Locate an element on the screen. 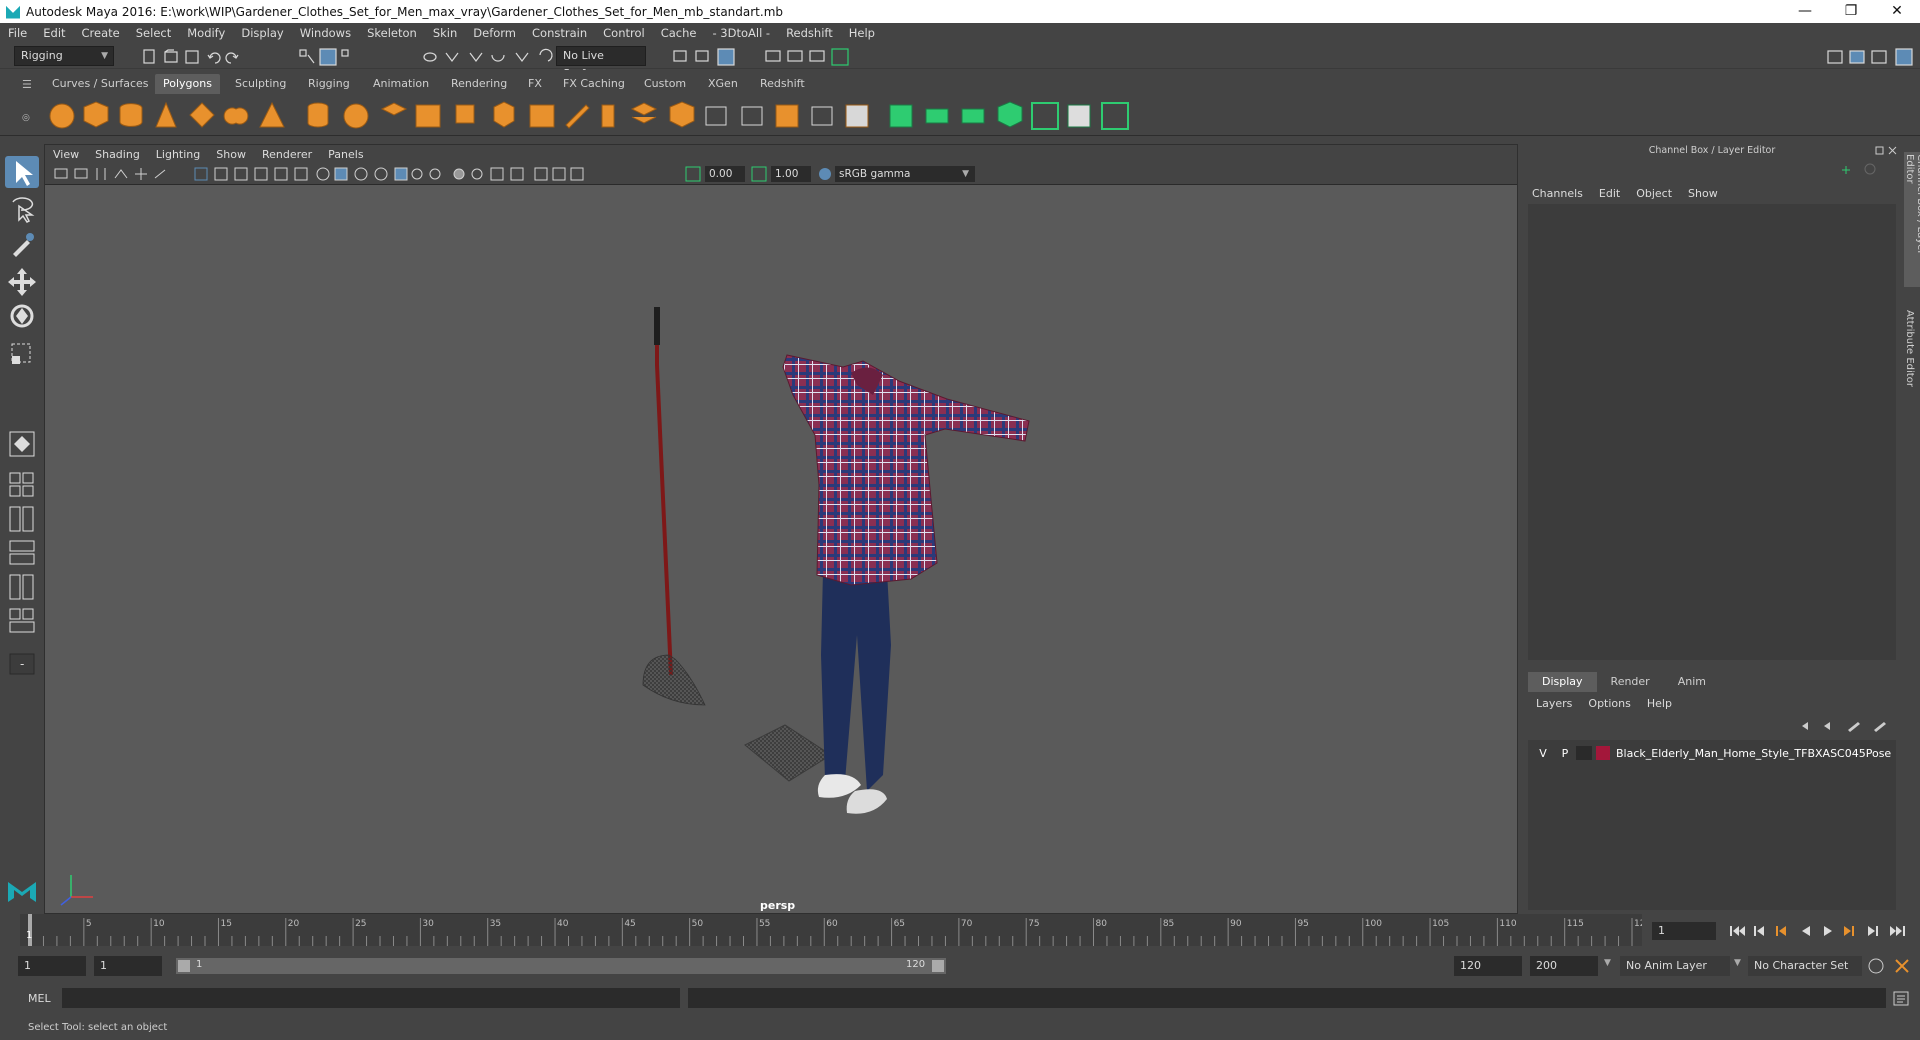 This screenshot has width=1920, height=1040. cb-menu-object: Object is located at coordinates (1654, 193).